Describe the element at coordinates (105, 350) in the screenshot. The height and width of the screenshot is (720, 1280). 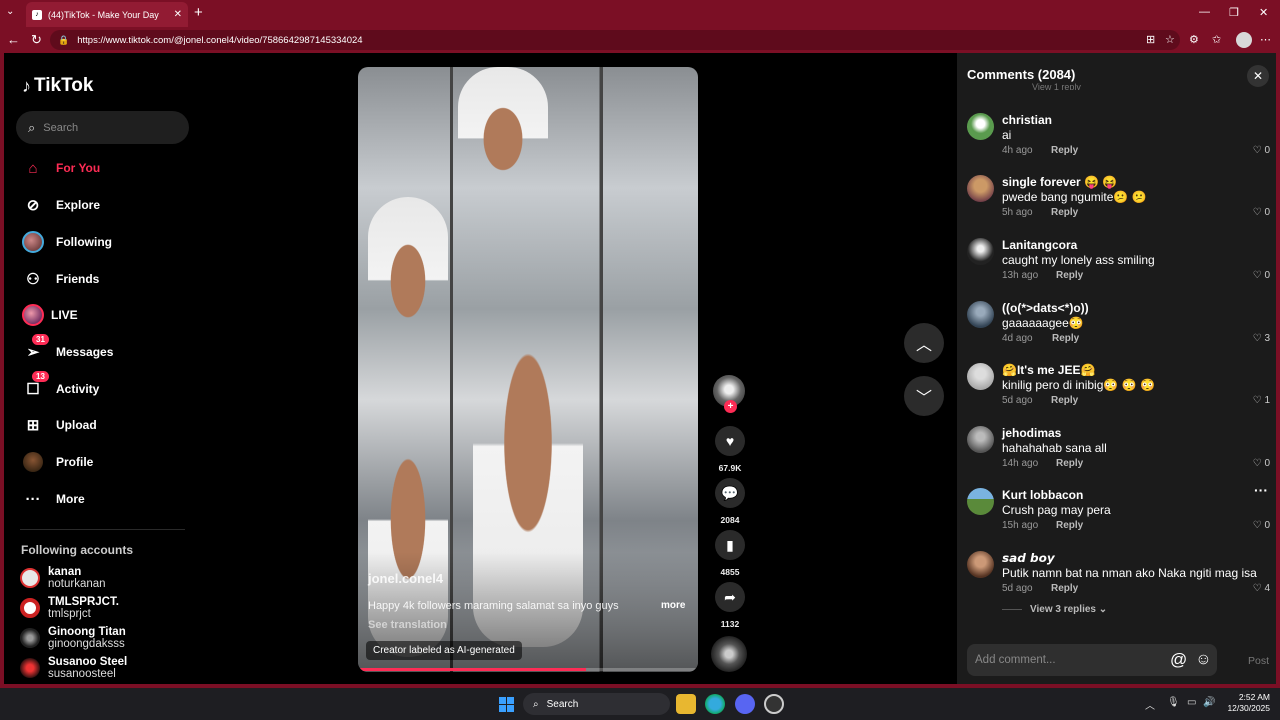
I see `sidebar-item-messages: ➢ 31 Messages` at that location.